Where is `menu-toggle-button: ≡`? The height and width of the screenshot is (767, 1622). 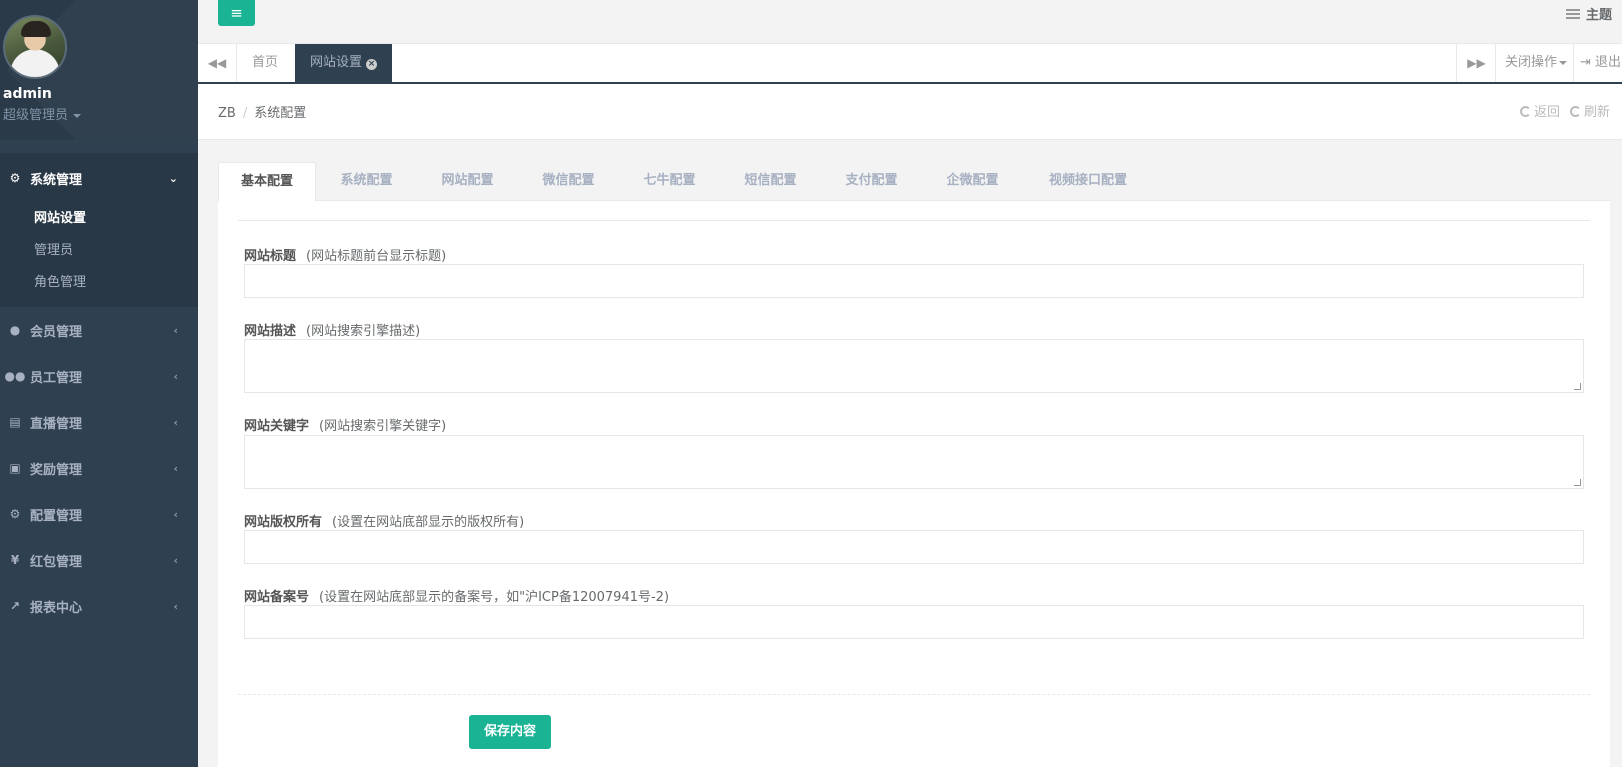 menu-toggle-button: ≡ is located at coordinates (236, 13).